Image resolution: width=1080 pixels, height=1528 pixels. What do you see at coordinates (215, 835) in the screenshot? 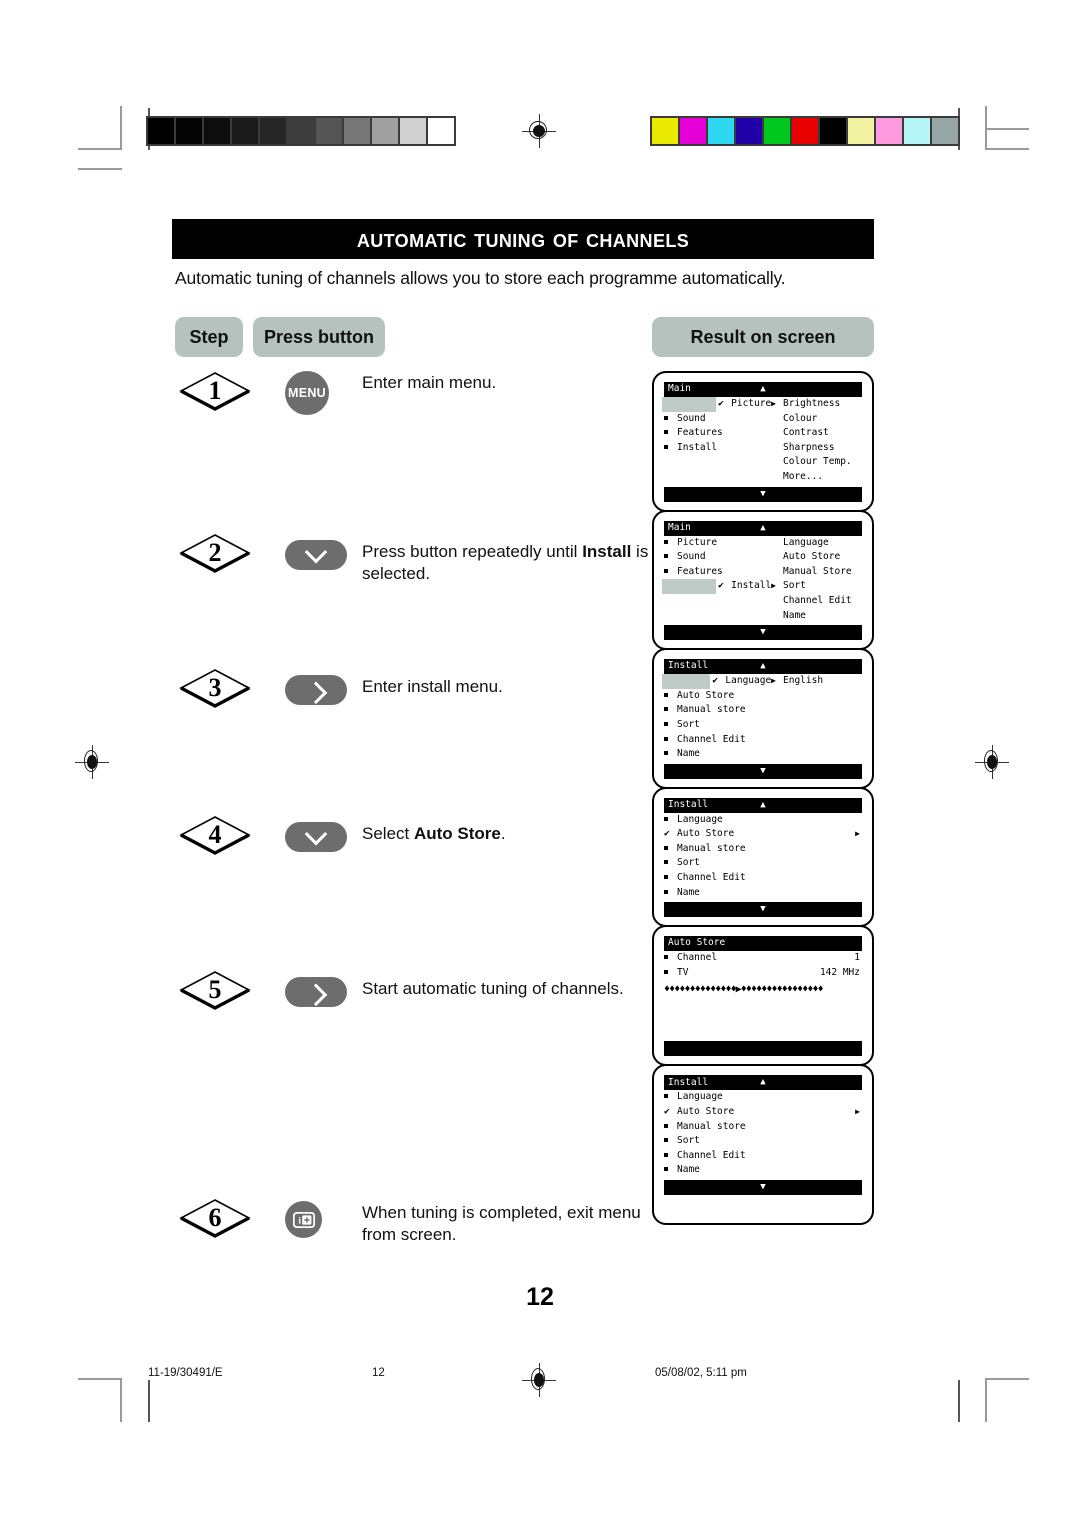
I see `step-number-badge: 4` at bounding box center [215, 835].